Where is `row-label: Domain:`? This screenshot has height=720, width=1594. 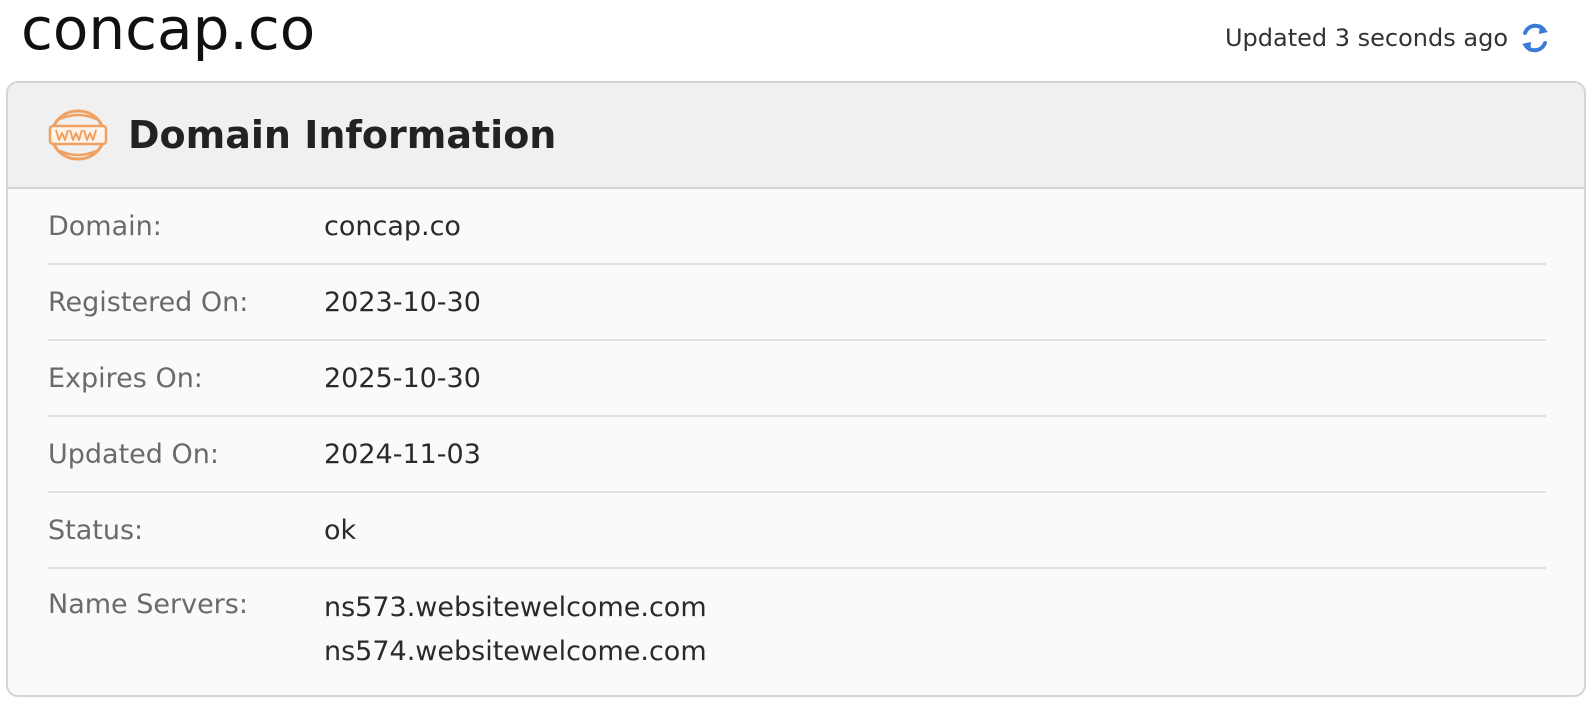
row-label: Domain: is located at coordinates (105, 226).